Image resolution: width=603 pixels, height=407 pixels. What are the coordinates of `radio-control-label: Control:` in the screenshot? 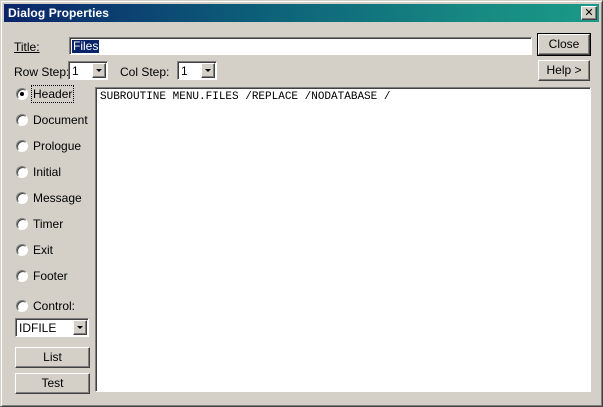 It's located at (54, 306).